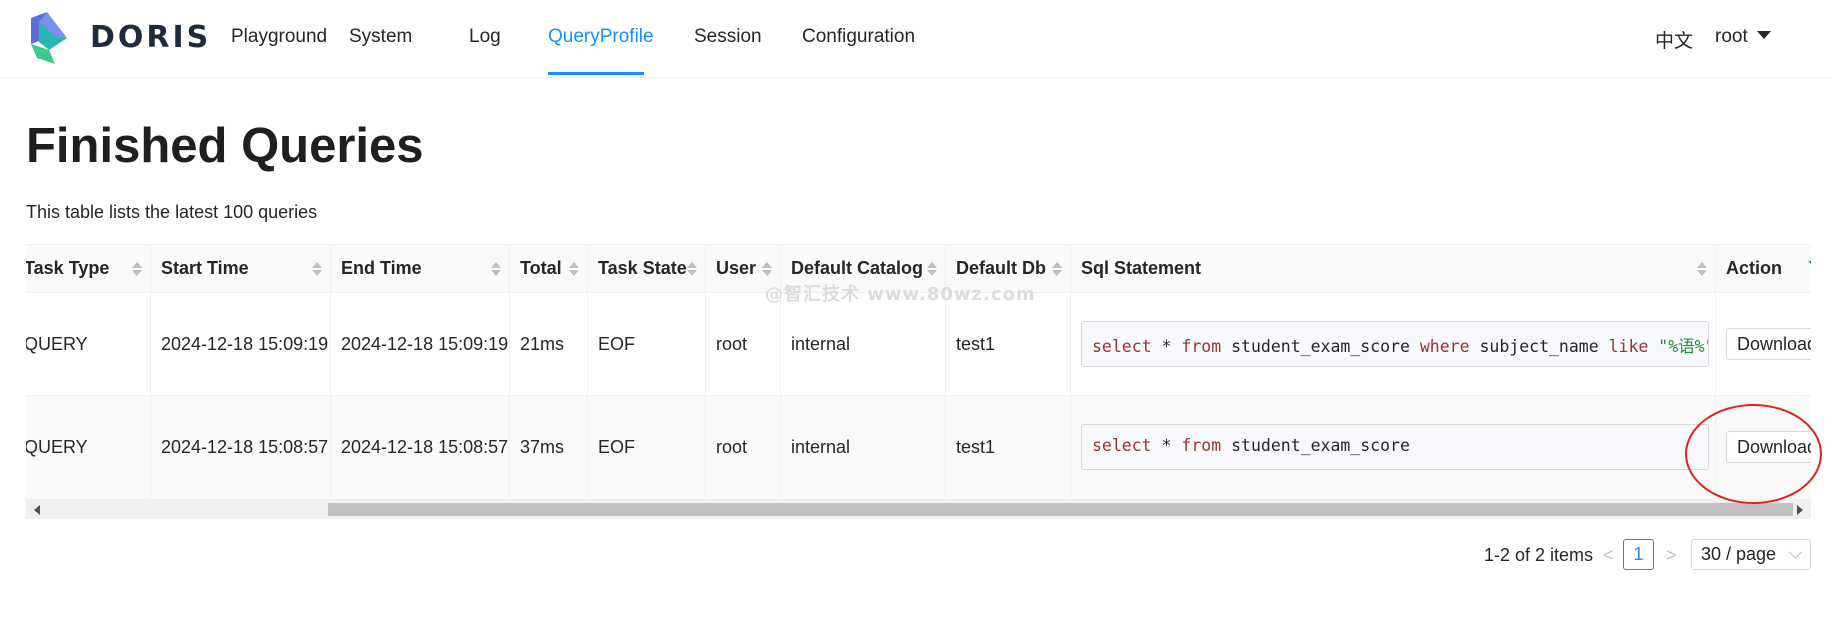 The image size is (1832, 617). What do you see at coordinates (857, 268) in the screenshot?
I see `col-label: Default Catalog` at bounding box center [857, 268].